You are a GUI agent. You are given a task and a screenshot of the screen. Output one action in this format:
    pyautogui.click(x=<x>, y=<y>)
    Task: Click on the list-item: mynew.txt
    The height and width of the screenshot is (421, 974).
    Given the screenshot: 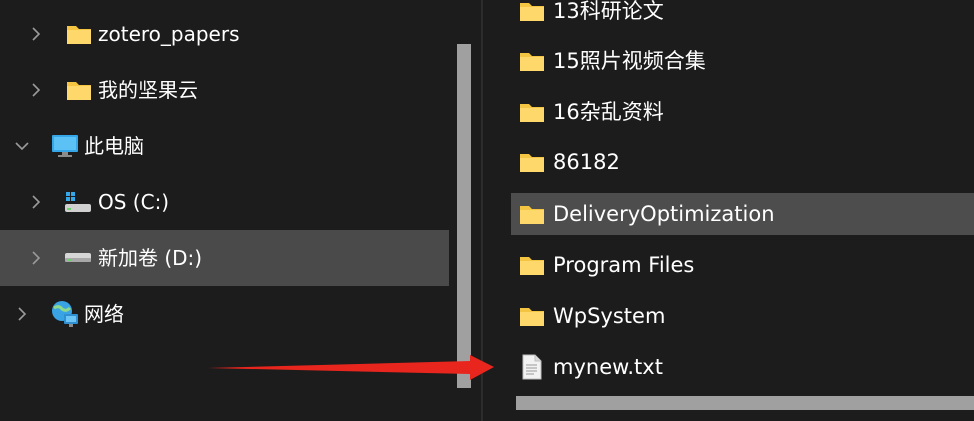 What is the action you would take?
    pyautogui.click(x=742, y=367)
    